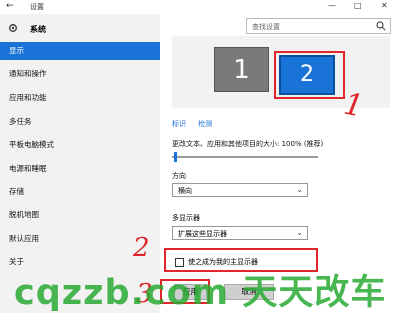 The height and width of the screenshot is (313, 400). I want to click on identify-link: 标识, so click(179, 124).